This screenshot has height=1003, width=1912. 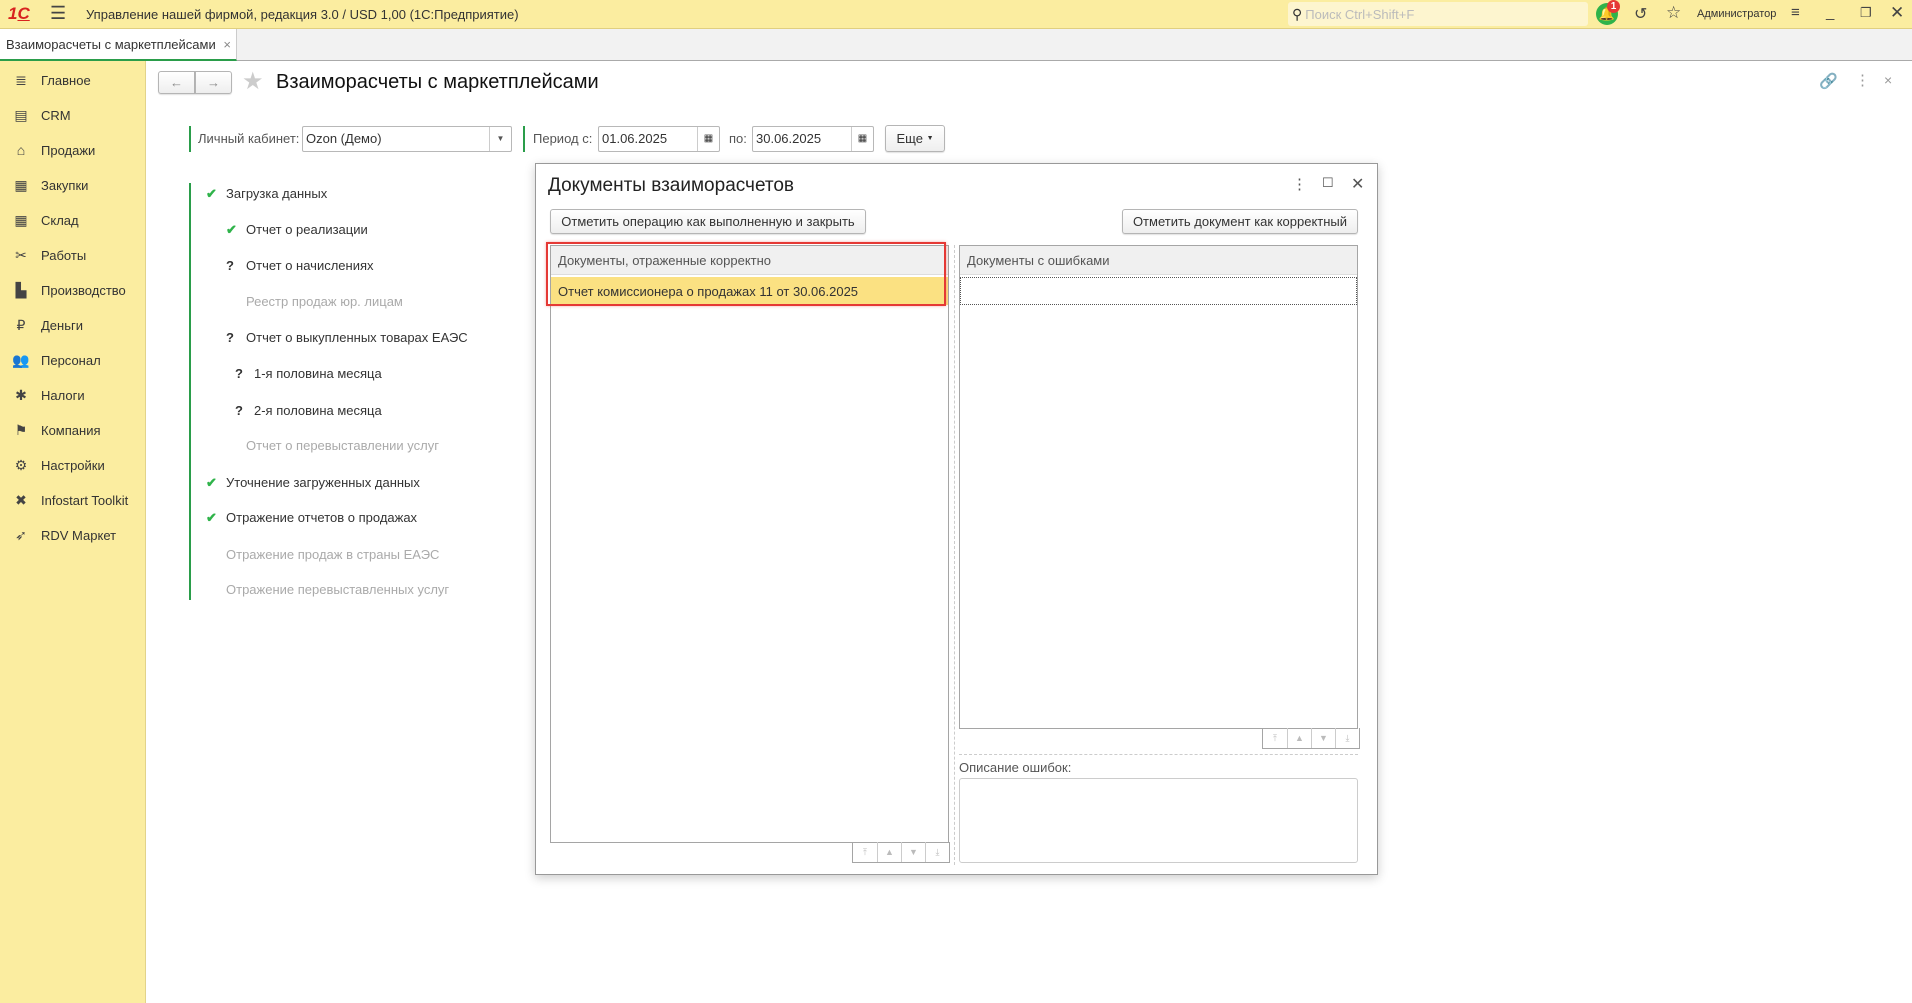 I want to click on step-label: Отражение продаж в страны ЕАЭС, so click(x=333, y=554).